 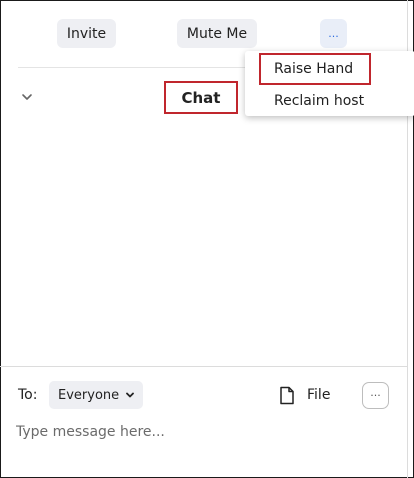 I want to click on chevron-down-icon, so click(x=27, y=97).